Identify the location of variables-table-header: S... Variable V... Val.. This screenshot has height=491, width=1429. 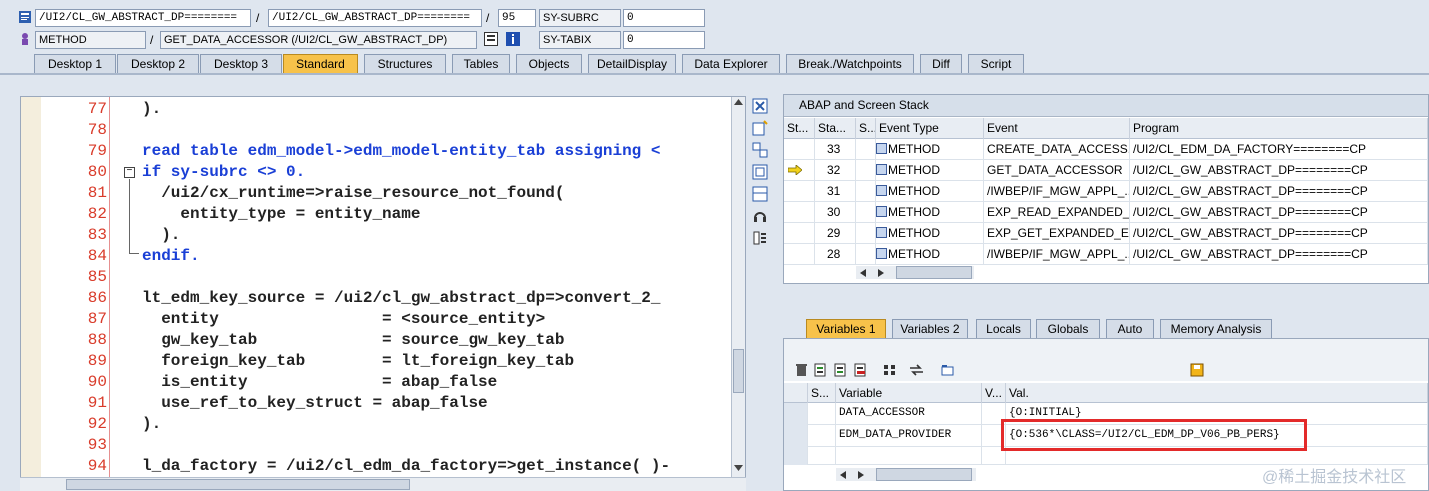
(1106, 393).